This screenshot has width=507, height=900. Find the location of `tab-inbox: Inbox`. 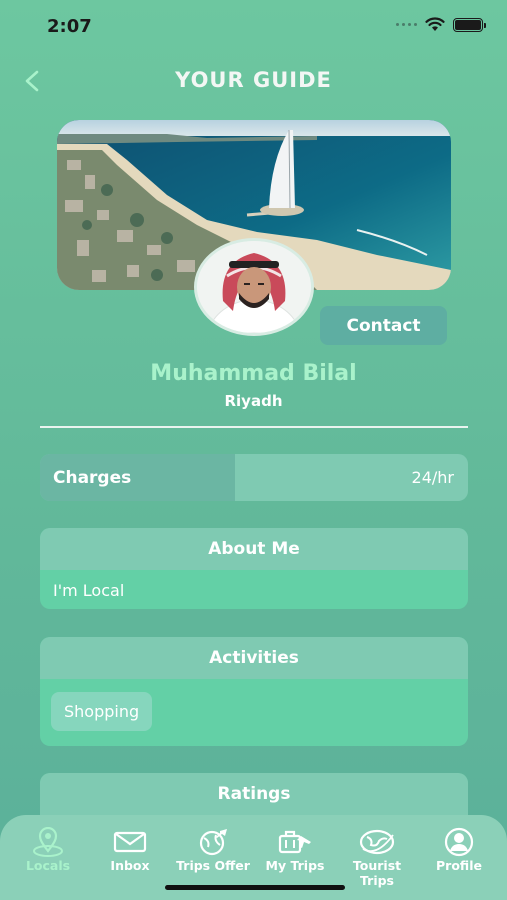

tab-inbox: Inbox is located at coordinates (130, 850).